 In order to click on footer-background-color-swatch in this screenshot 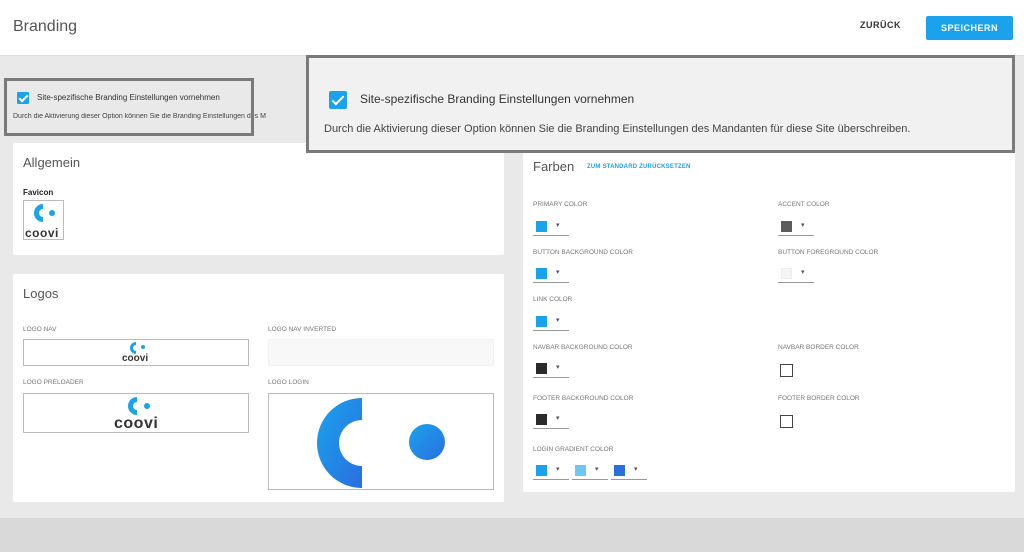, I will do `click(541, 419)`.